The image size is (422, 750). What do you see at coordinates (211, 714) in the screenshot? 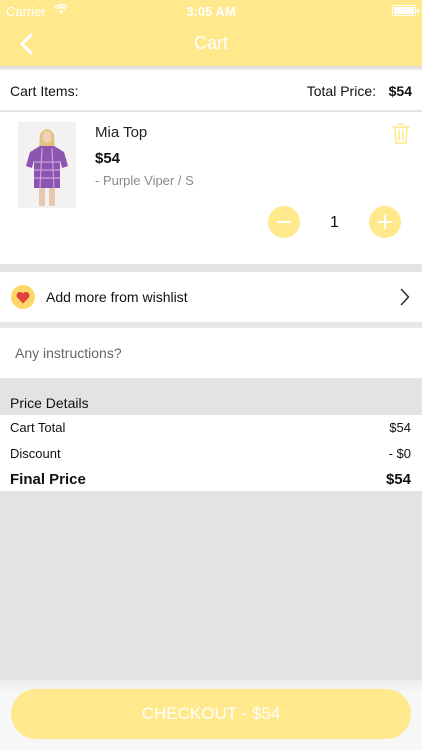
I see `checkout-button: CHECKOUT - $54` at bounding box center [211, 714].